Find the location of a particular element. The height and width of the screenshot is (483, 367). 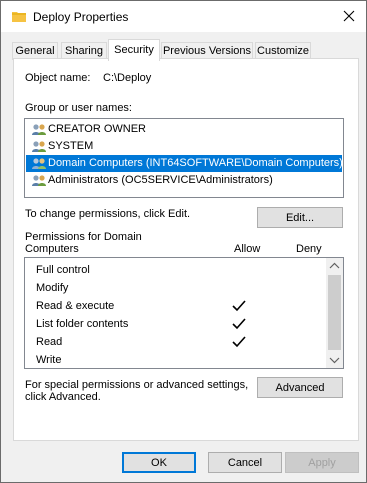

close-icon is located at coordinates (349, 16).